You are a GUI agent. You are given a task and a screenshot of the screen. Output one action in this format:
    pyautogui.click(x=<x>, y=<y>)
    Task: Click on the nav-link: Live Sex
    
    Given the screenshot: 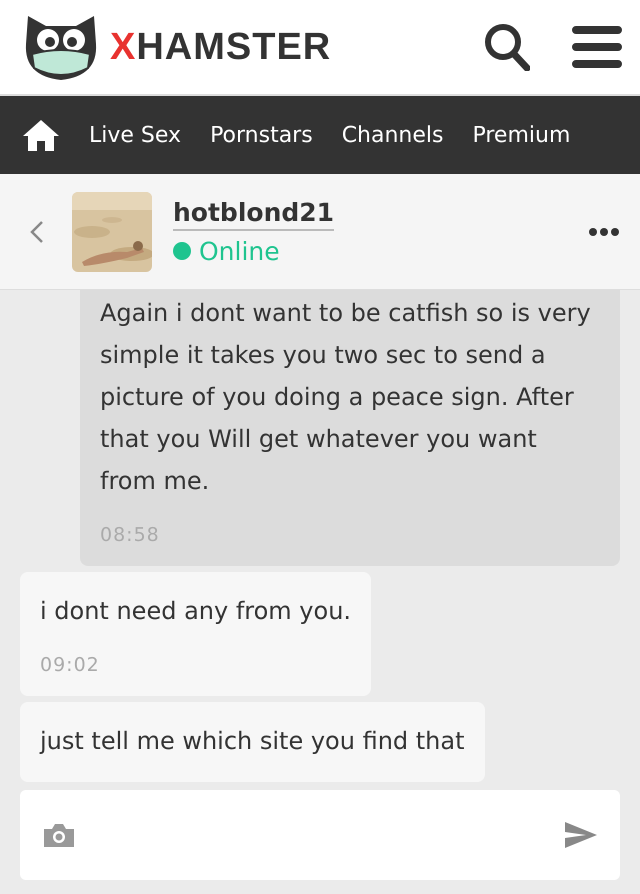 What is the action you would take?
    pyautogui.click(x=135, y=135)
    